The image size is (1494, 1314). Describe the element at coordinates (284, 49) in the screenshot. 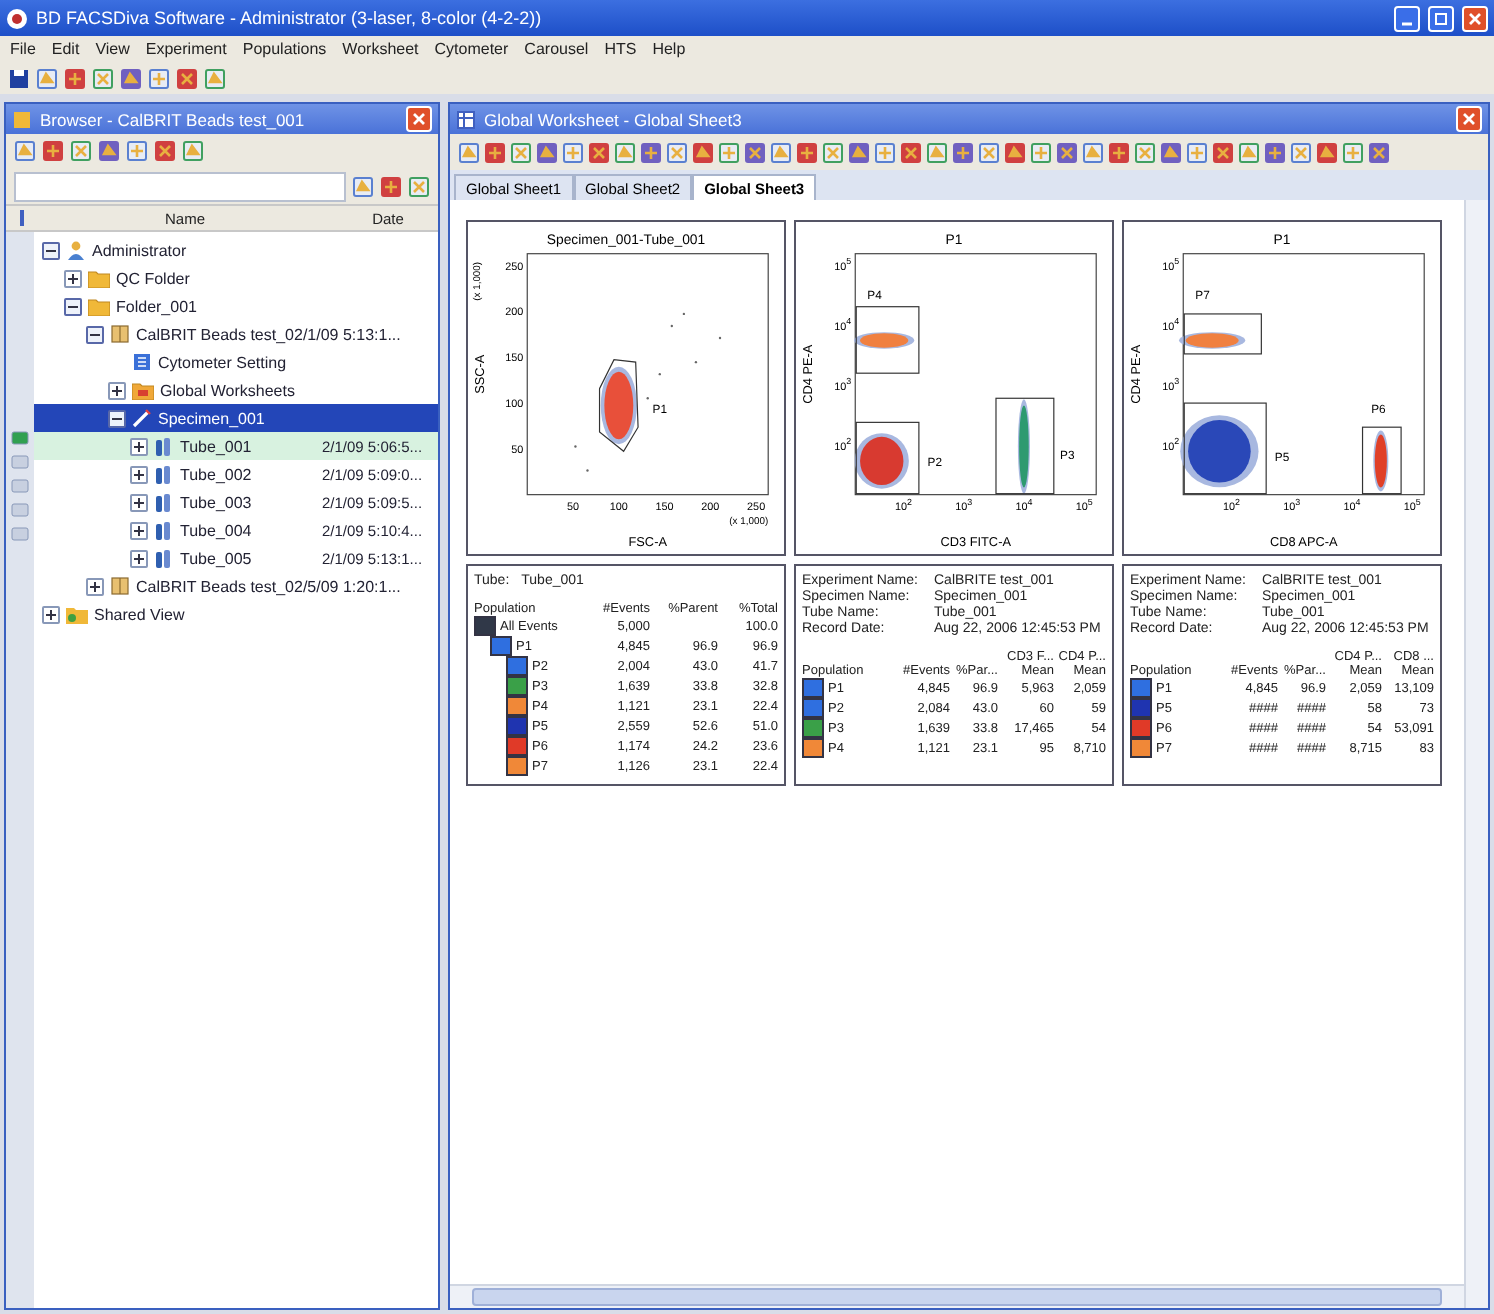

I see `menu-item: Populations` at that location.